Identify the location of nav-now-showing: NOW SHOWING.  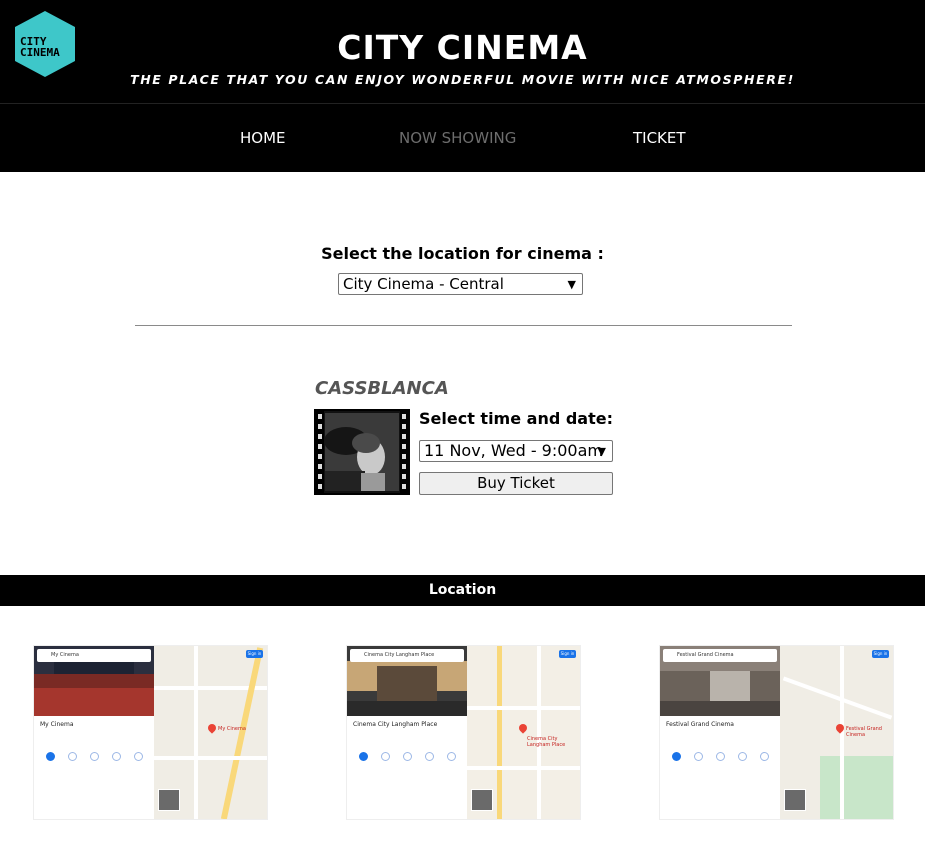
(457, 138).